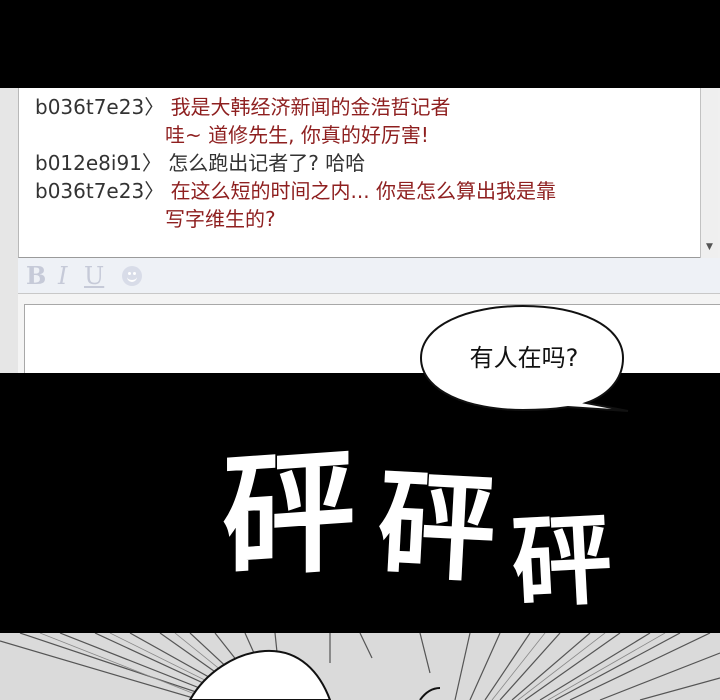  Describe the element at coordinates (297, 135) in the screenshot. I see `chat-message-continuation: 哇~ 道修先生, 你真的好厉害!` at that location.